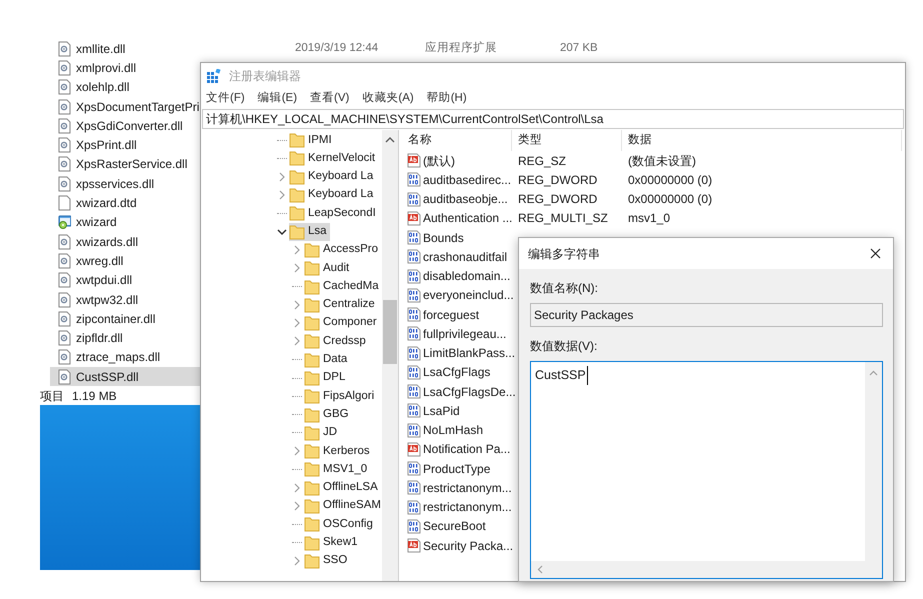  Describe the element at coordinates (341, 396) in the screenshot. I see `tree-item: FipsAlgori` at that location.